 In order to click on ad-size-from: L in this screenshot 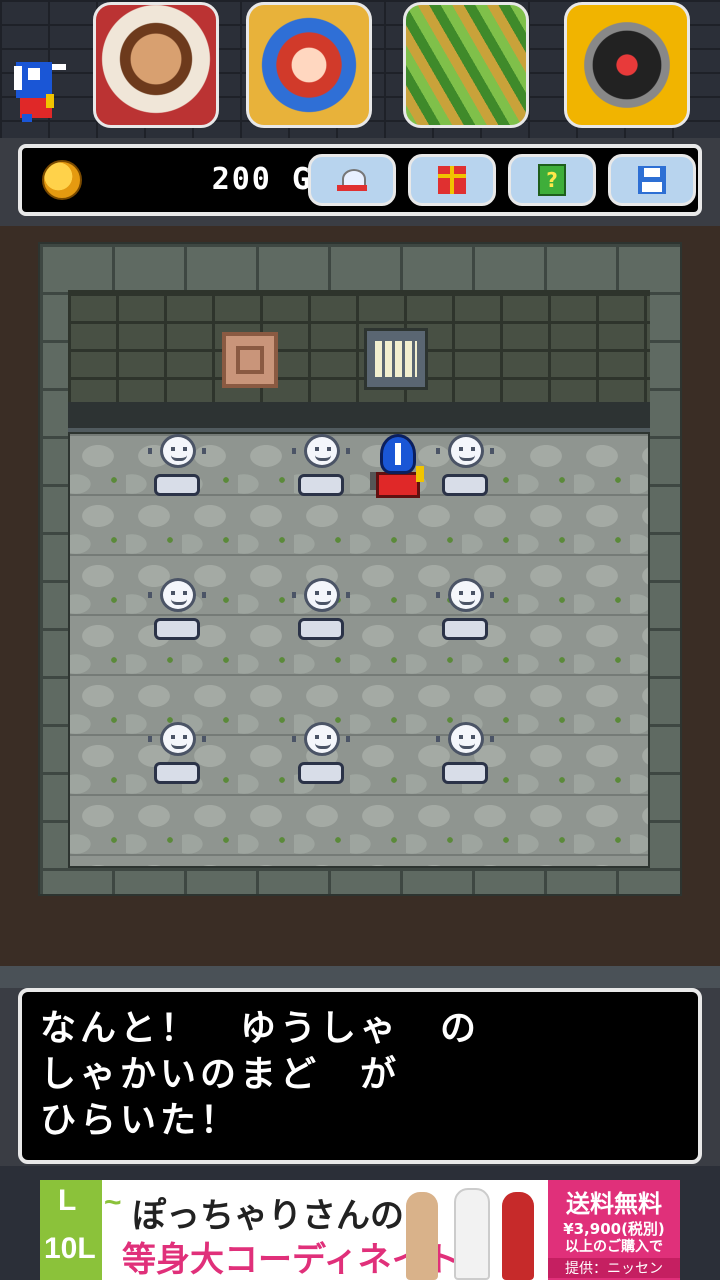, I will do `click(67, 1200)`.